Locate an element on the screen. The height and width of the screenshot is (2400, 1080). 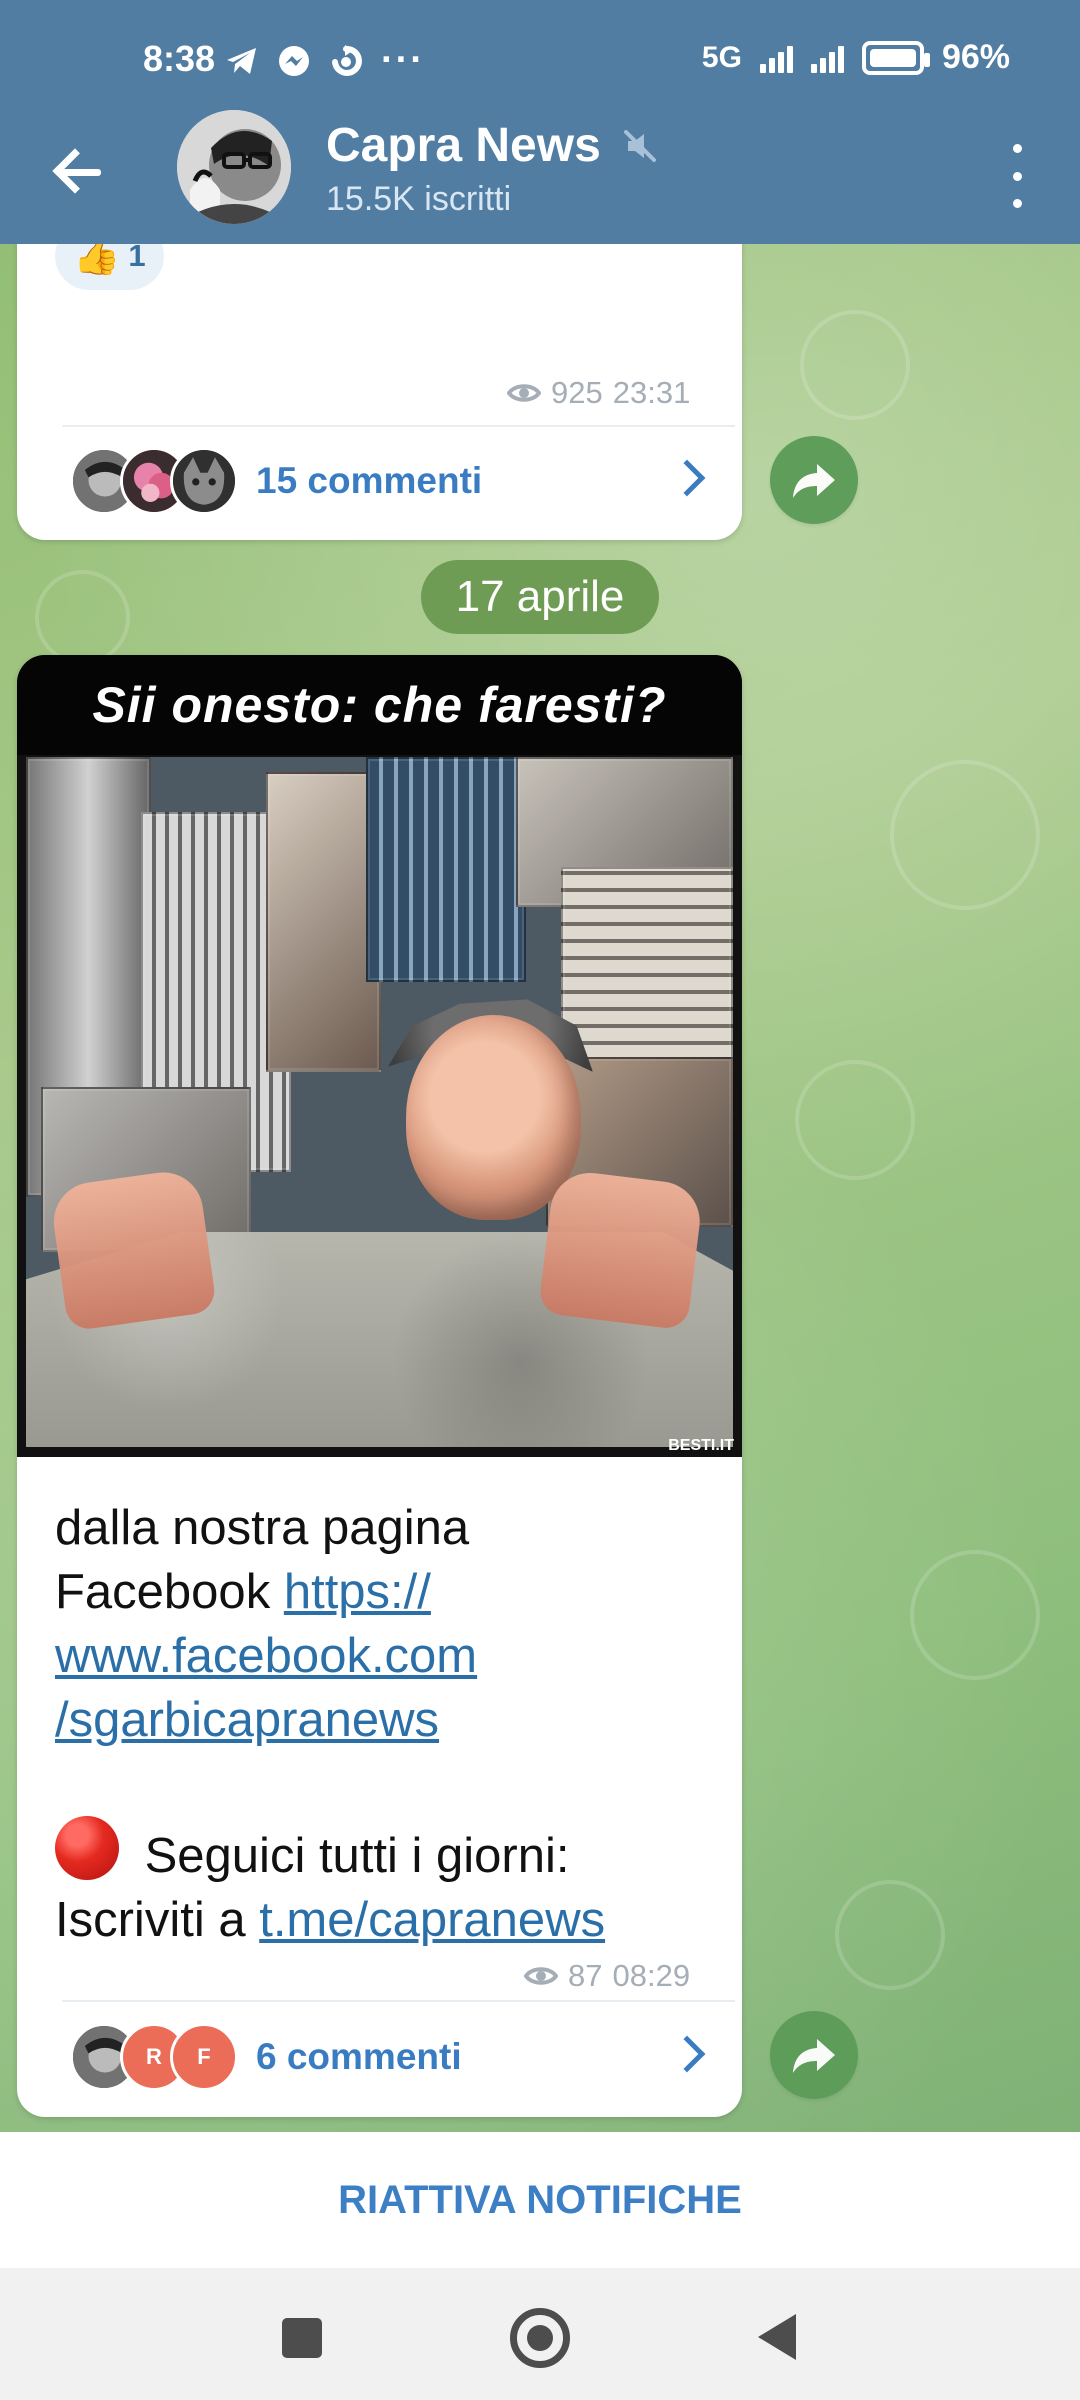
left-hand is located at coordinates (133, 1249).